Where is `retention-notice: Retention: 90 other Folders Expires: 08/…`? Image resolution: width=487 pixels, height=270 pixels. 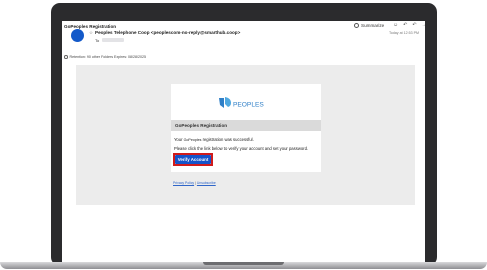 retention-notice: Retention: 90 other Folders Expires: 08/… is located at coordinates (105, 57).